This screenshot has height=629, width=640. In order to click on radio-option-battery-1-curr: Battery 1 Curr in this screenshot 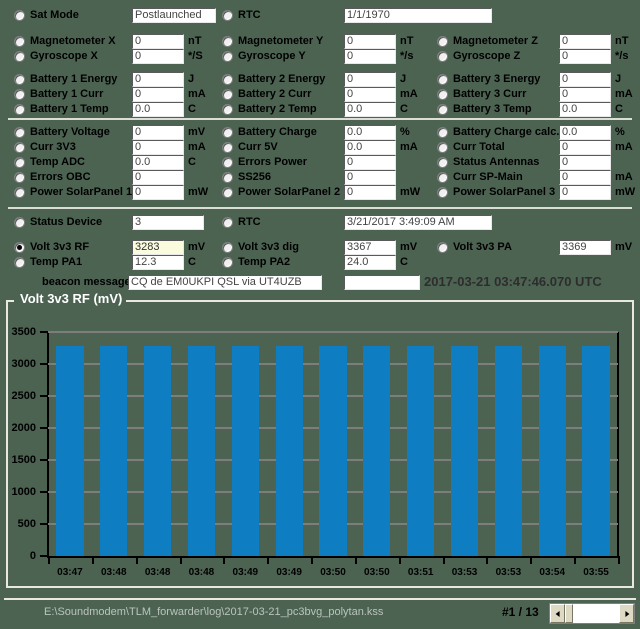, I will do `click(58, 94)`.